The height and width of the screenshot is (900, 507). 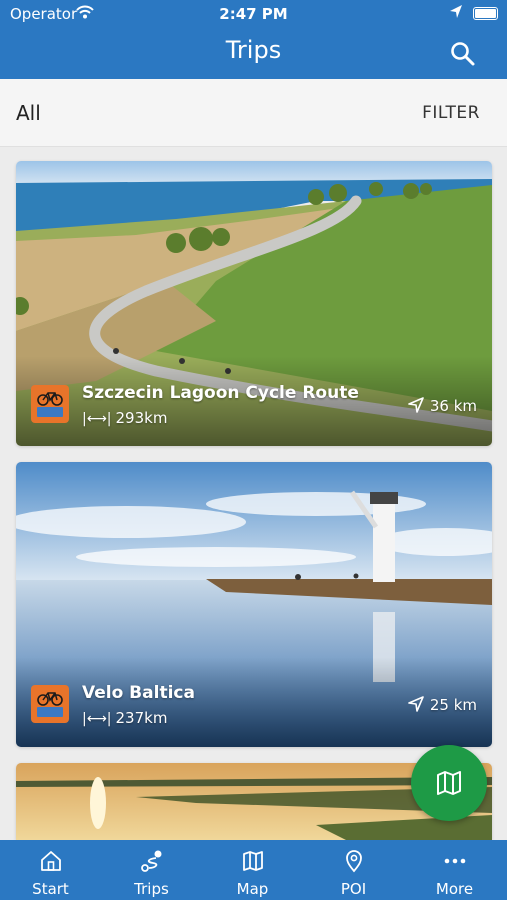 I want to click on tab-bar: Start Trips Map POI More, so click(x=253, y=870).